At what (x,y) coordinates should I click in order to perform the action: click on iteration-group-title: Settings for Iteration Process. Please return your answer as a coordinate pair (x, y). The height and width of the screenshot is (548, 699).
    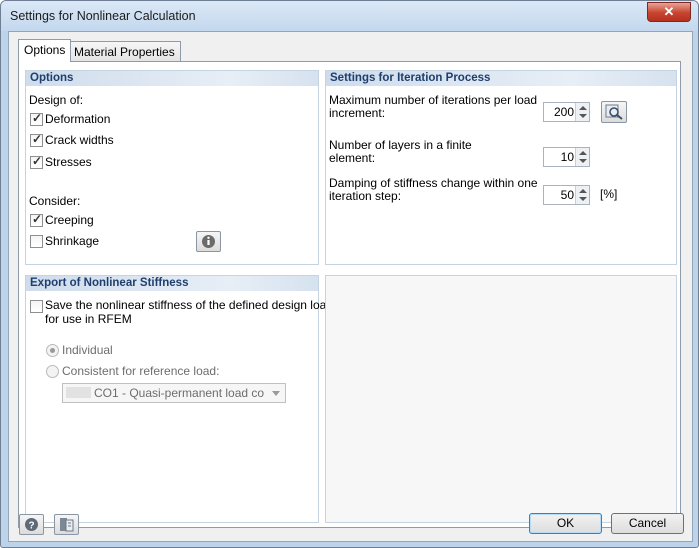
    Looking at the image, I should click on (501, 78).